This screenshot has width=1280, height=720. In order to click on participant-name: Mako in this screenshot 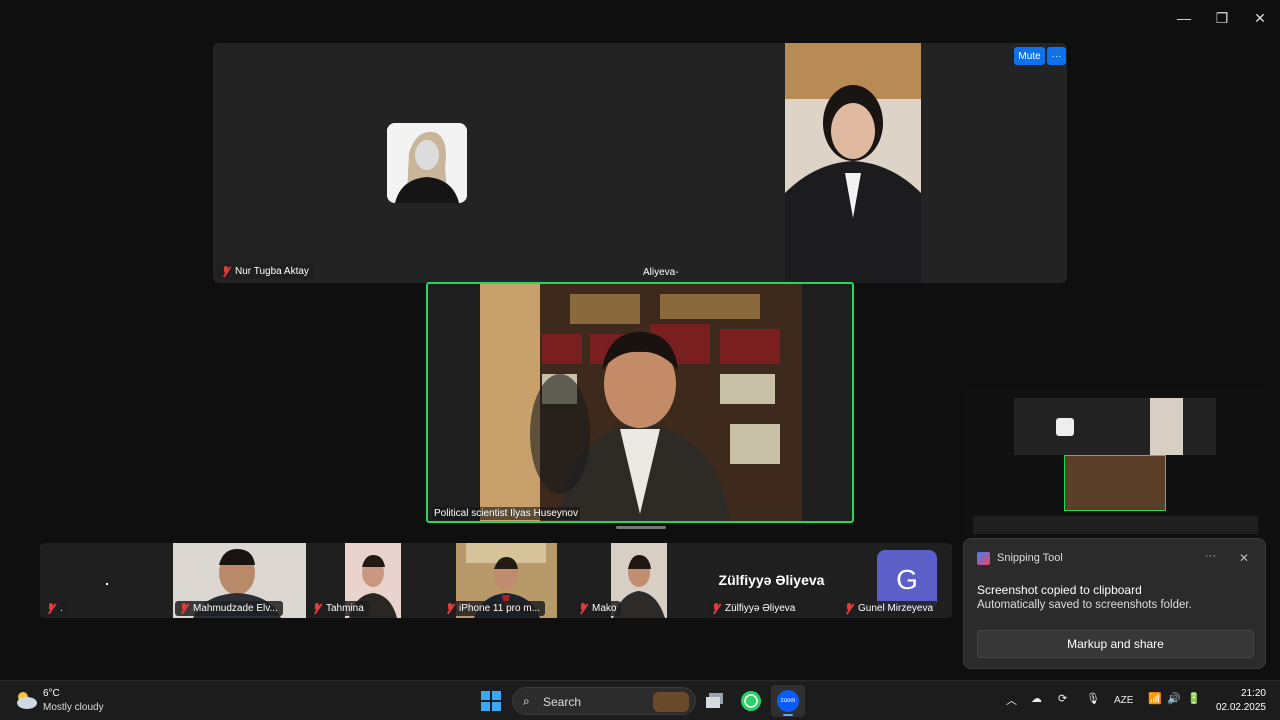, I will do `click(604, 608)`.